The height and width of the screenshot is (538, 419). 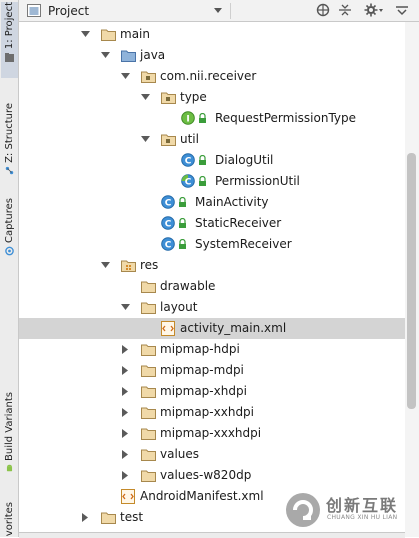 What do you see at coordinates (9, 220) in the screenshot?
I see `tab-captures-label: Captures` at bounding box center [9, 220].